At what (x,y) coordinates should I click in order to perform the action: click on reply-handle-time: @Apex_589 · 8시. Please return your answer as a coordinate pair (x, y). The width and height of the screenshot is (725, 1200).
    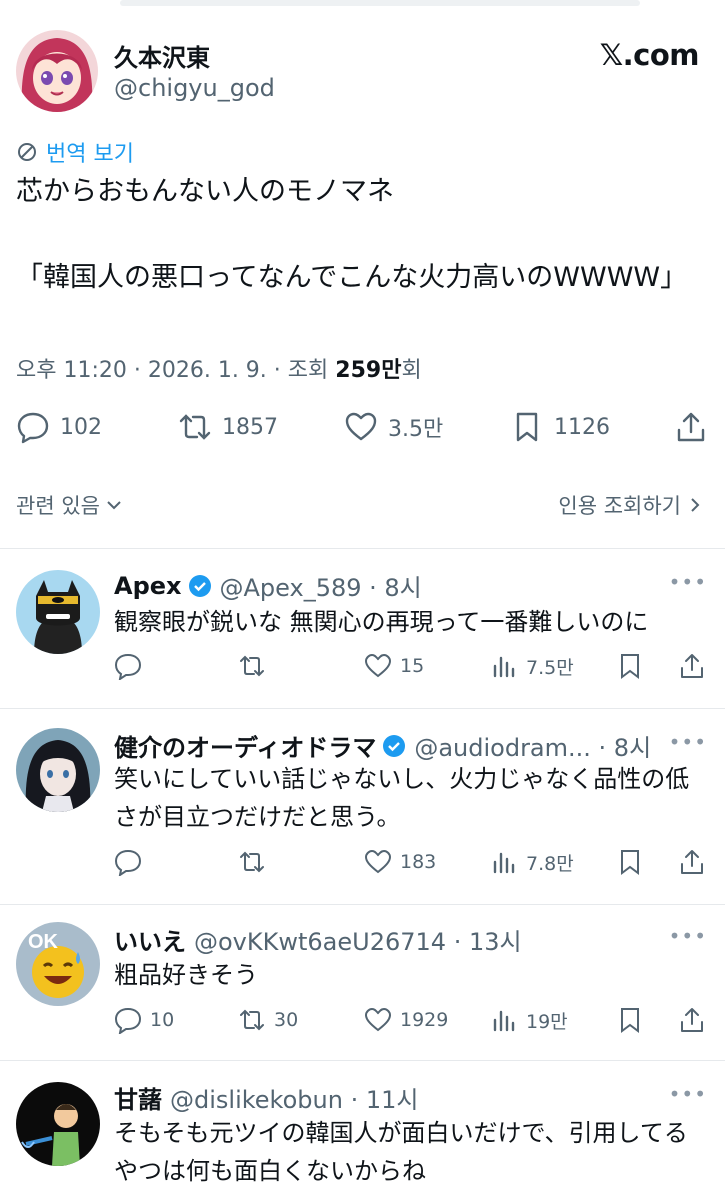
    Looking at the image, I should click on (321, 585).